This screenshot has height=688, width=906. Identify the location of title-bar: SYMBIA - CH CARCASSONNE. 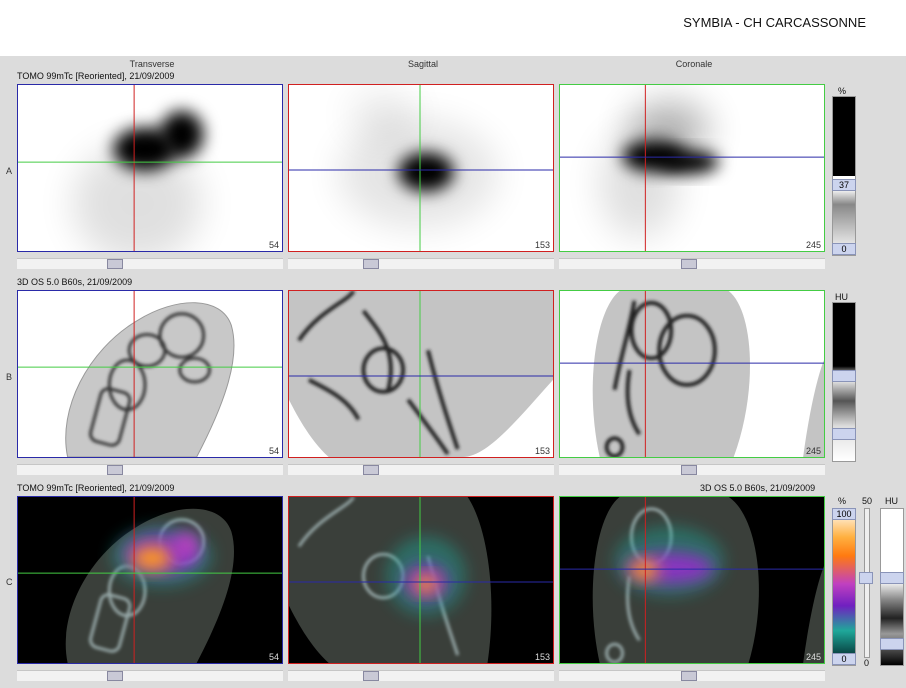
(453, 28).